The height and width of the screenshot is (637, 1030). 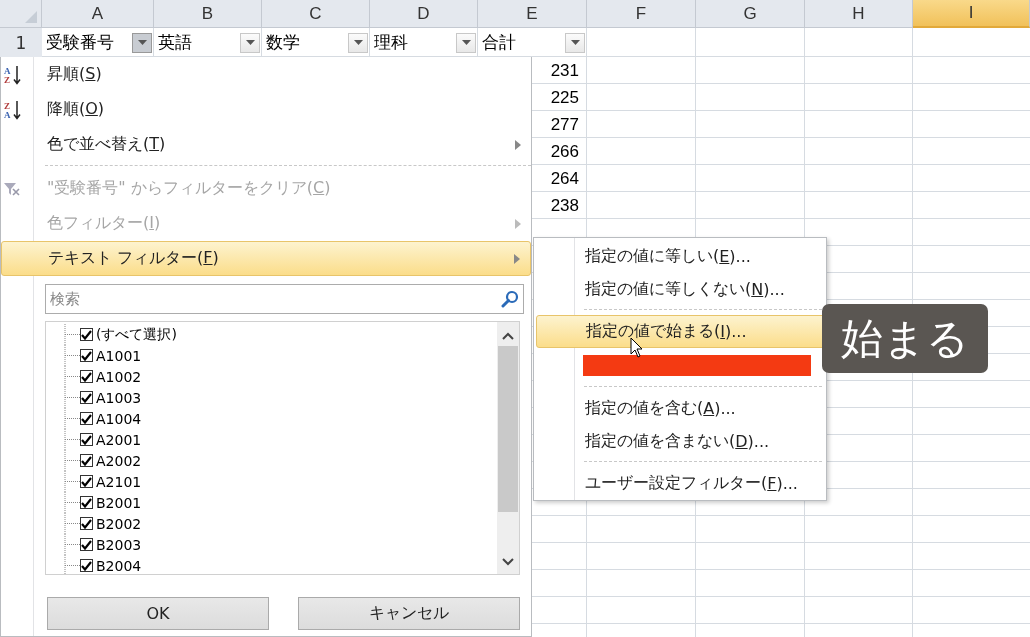 What do you see at coordinates (971, 14) in the screenshot?
I see `column-header: I` at bounding box center [971, 14].